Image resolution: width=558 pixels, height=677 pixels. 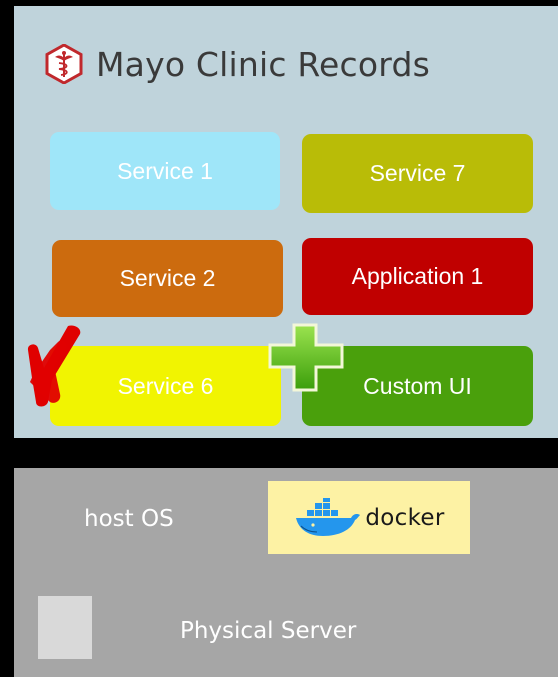 I want to click on application-1-label: Application 1, so click(x=417, y=276).